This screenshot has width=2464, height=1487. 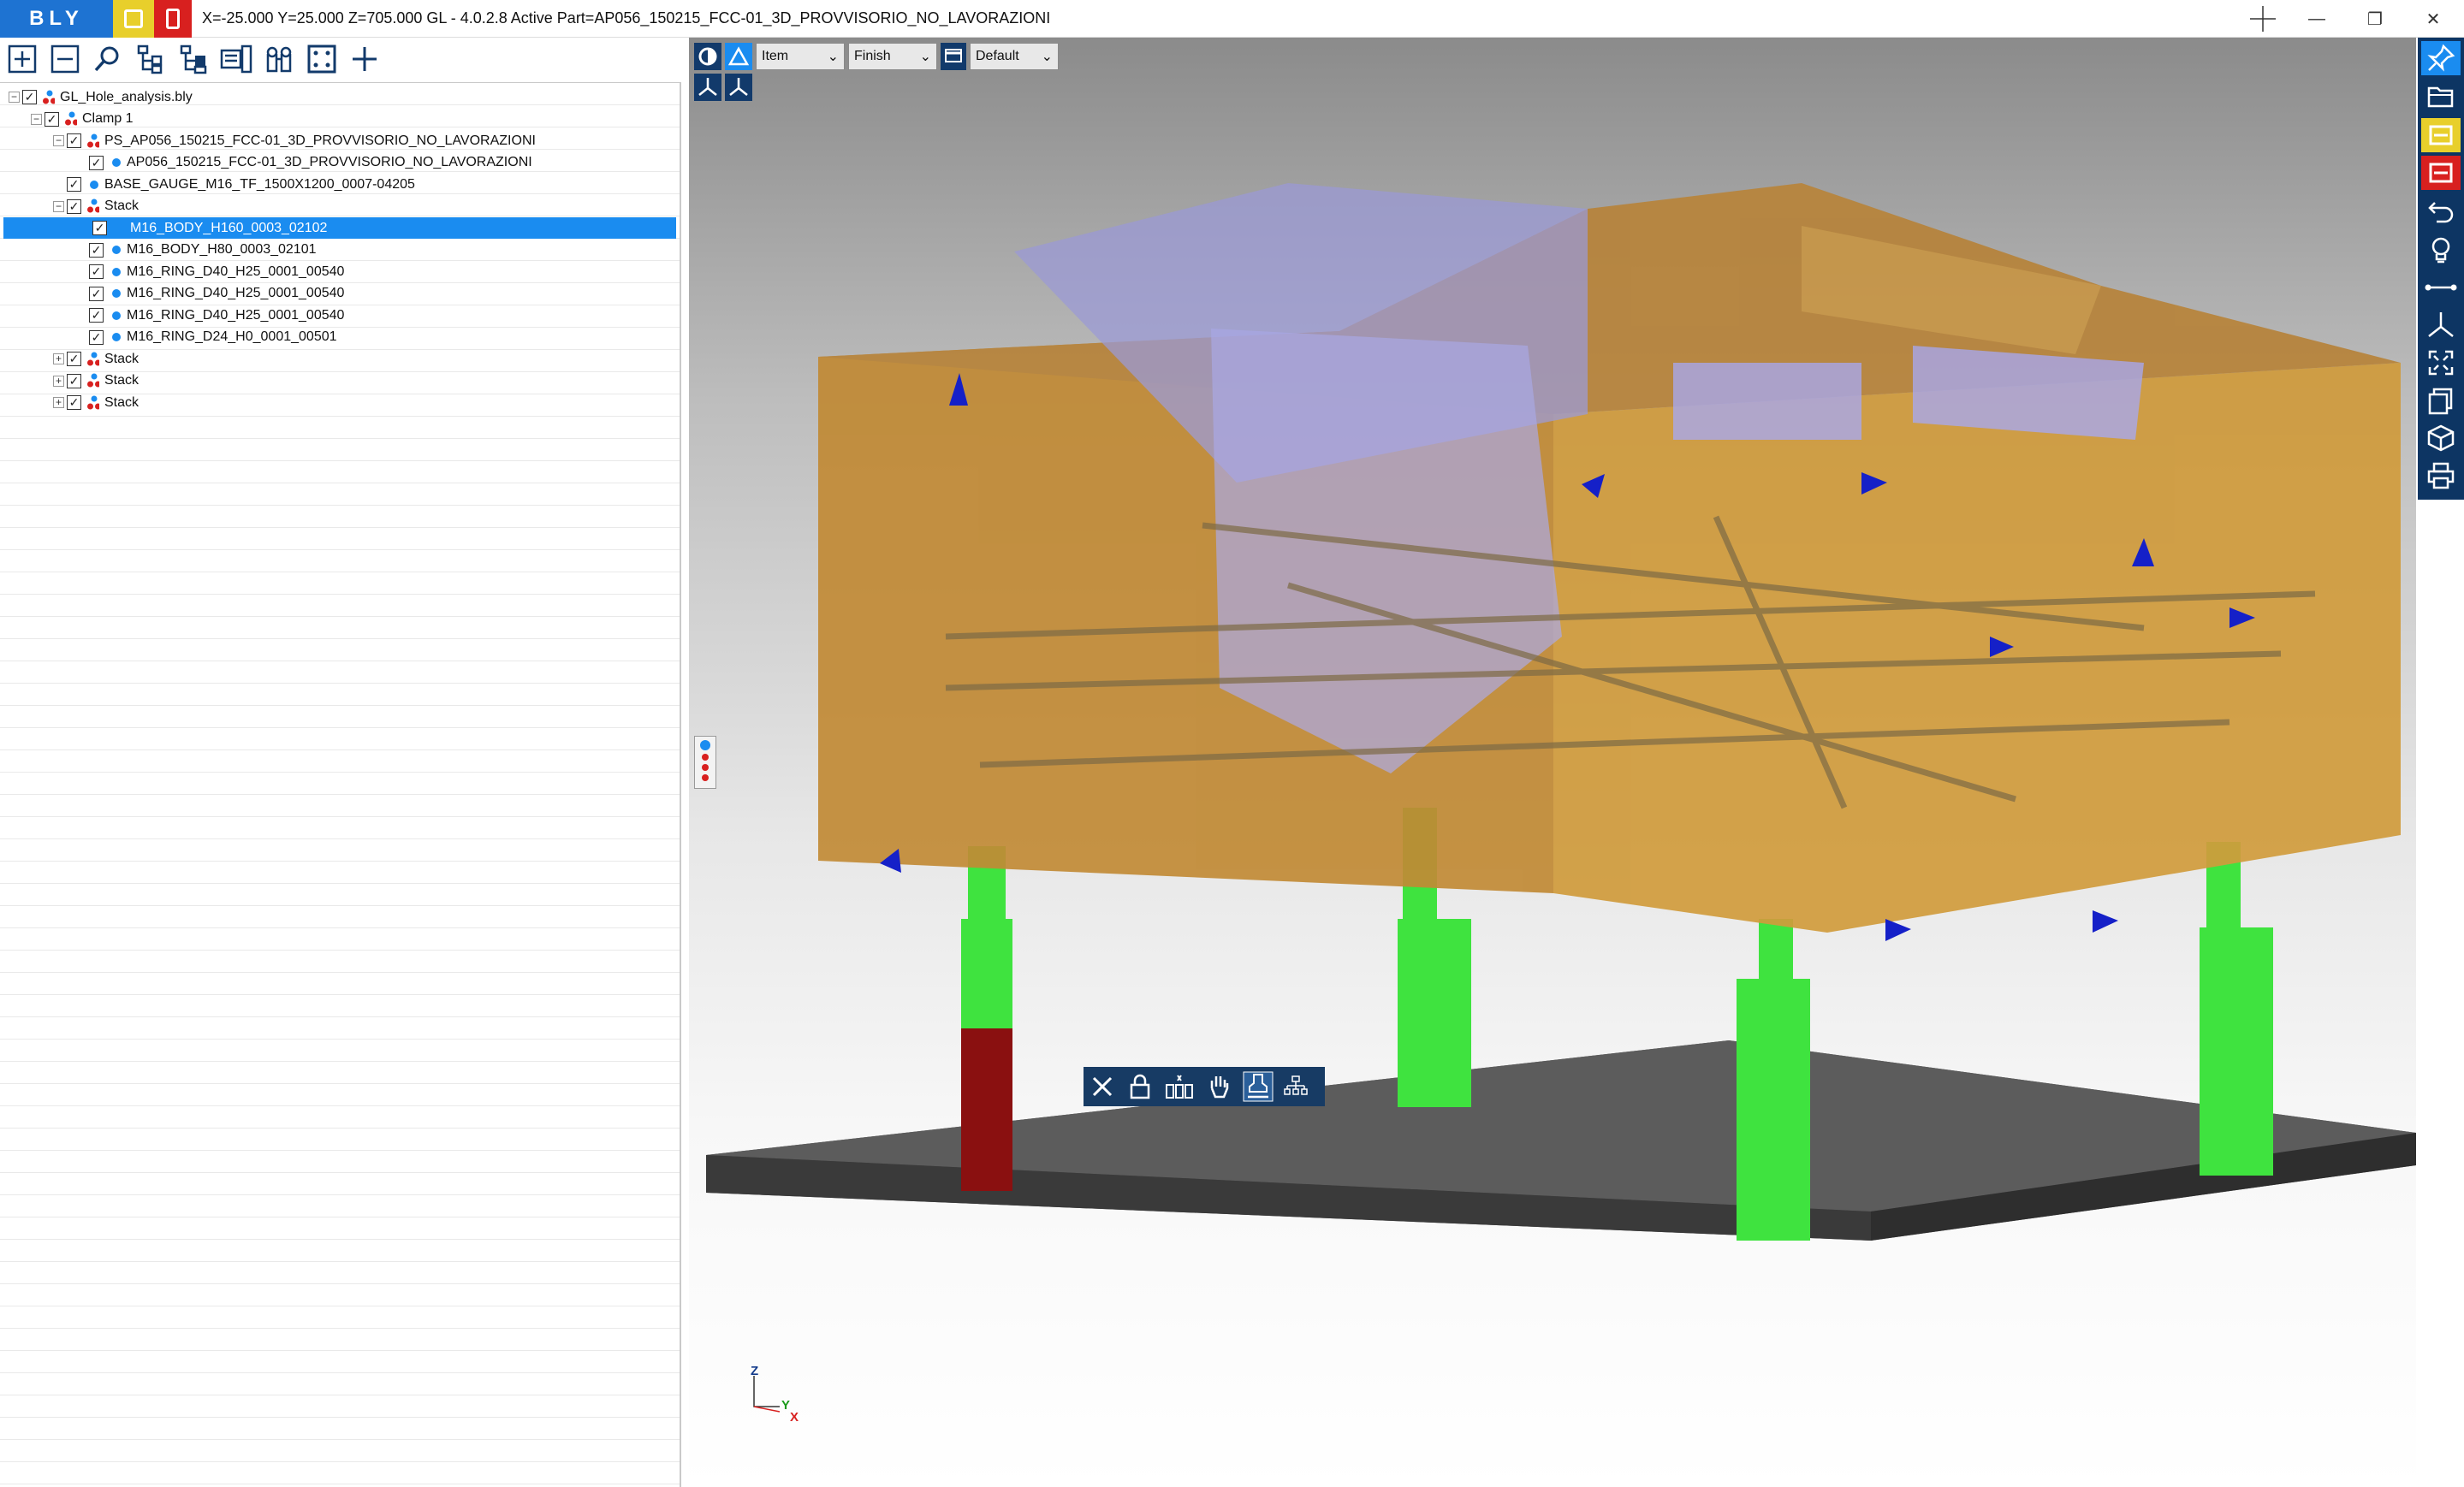 I want to click on expand-all-button, so click(x=22, y=59).